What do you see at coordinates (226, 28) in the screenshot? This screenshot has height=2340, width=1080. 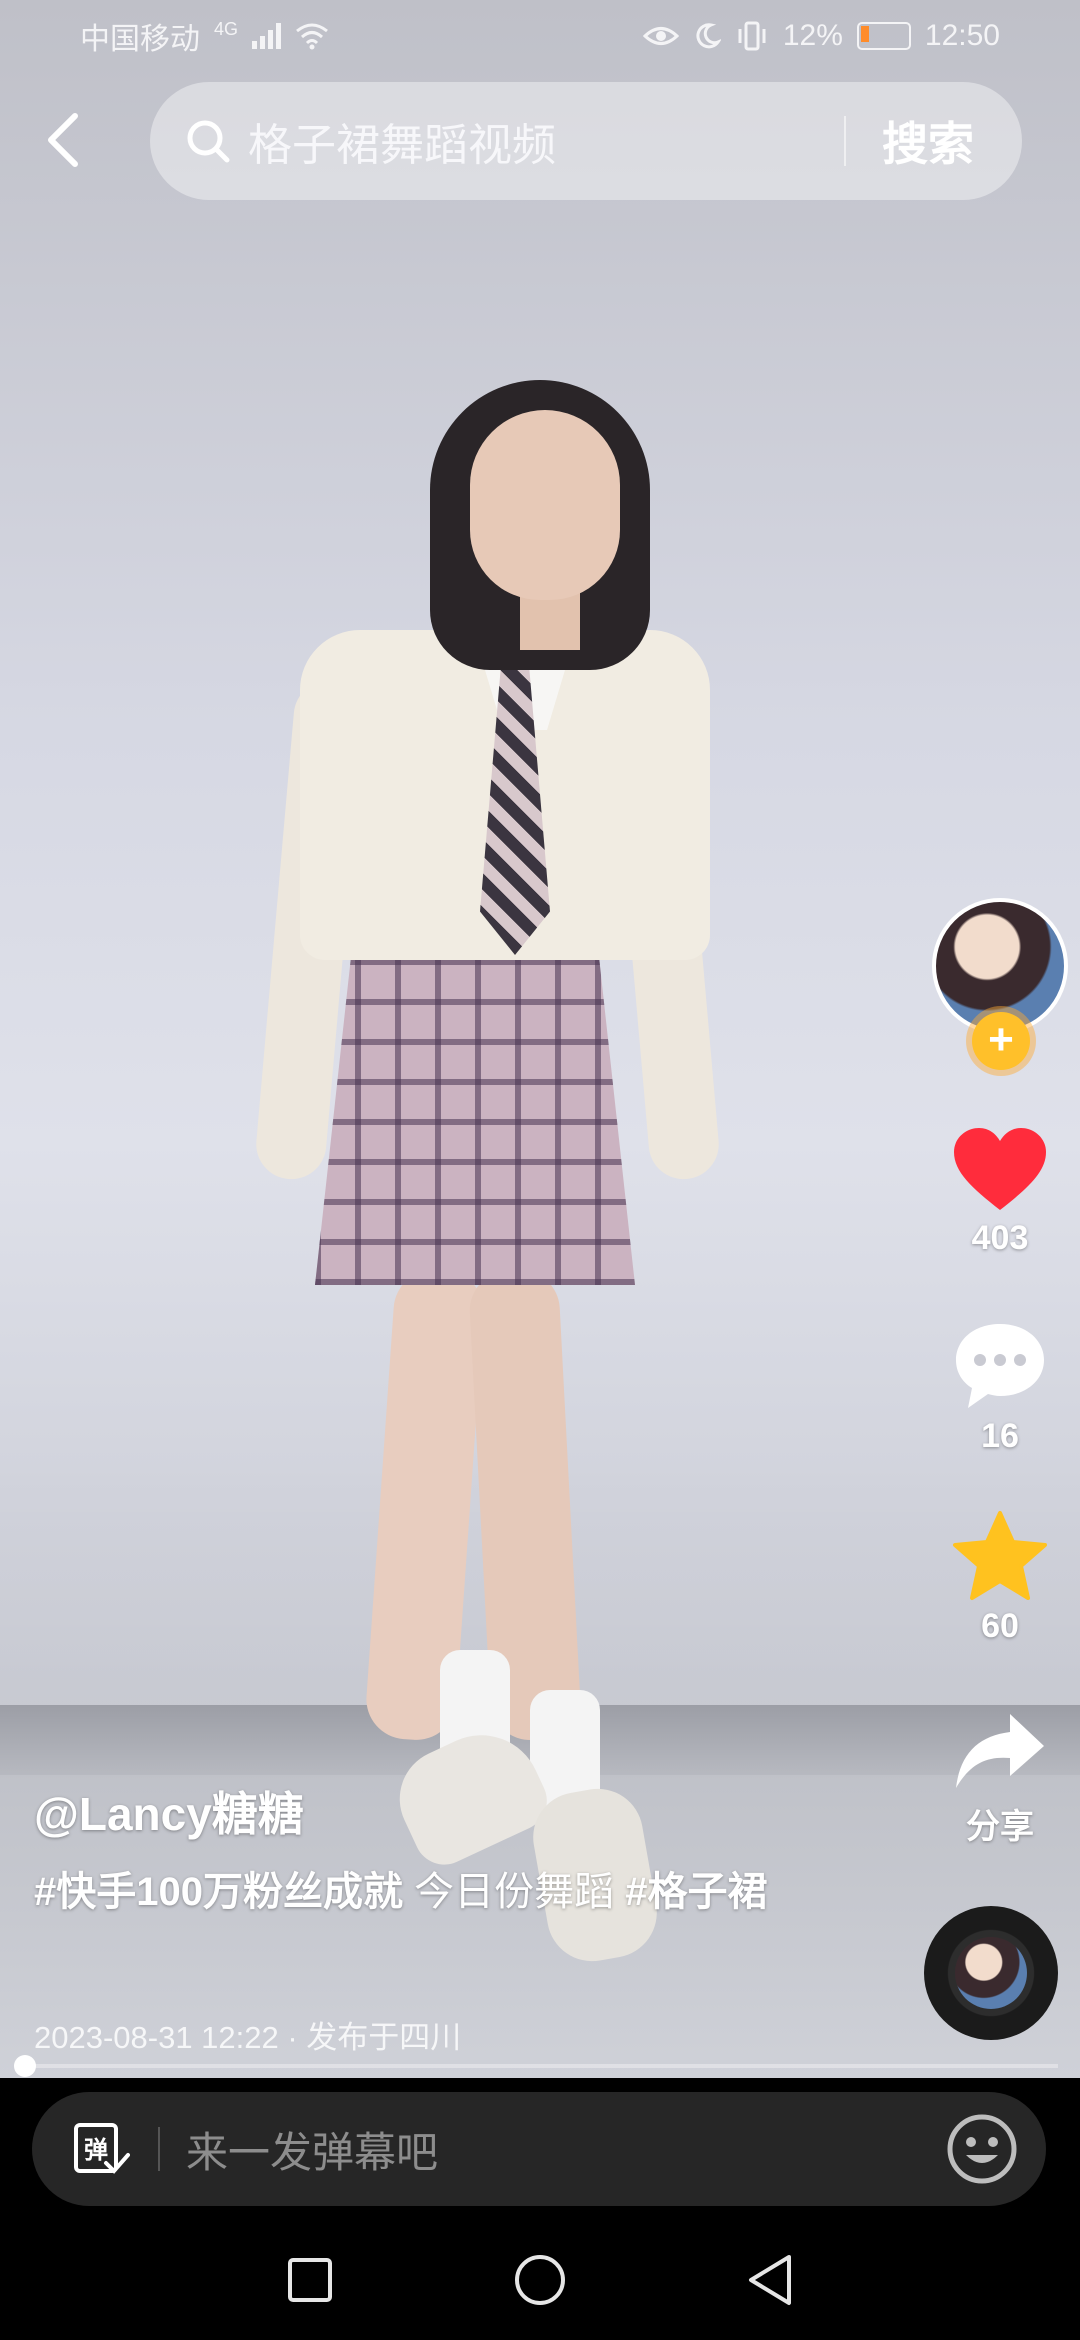 I see `network-type: 4G` at bounding box center [226, 28].